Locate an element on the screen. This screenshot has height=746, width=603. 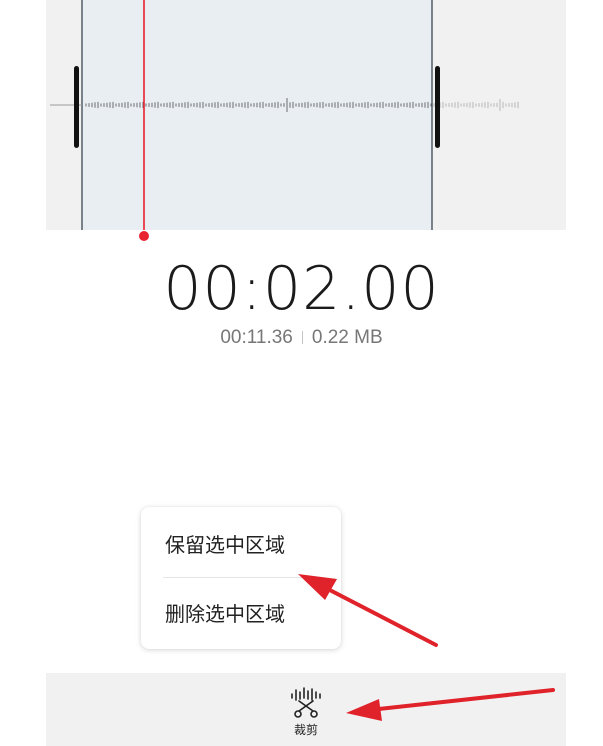
trim-button: 裁剪 is located at coordinates (306, 714).